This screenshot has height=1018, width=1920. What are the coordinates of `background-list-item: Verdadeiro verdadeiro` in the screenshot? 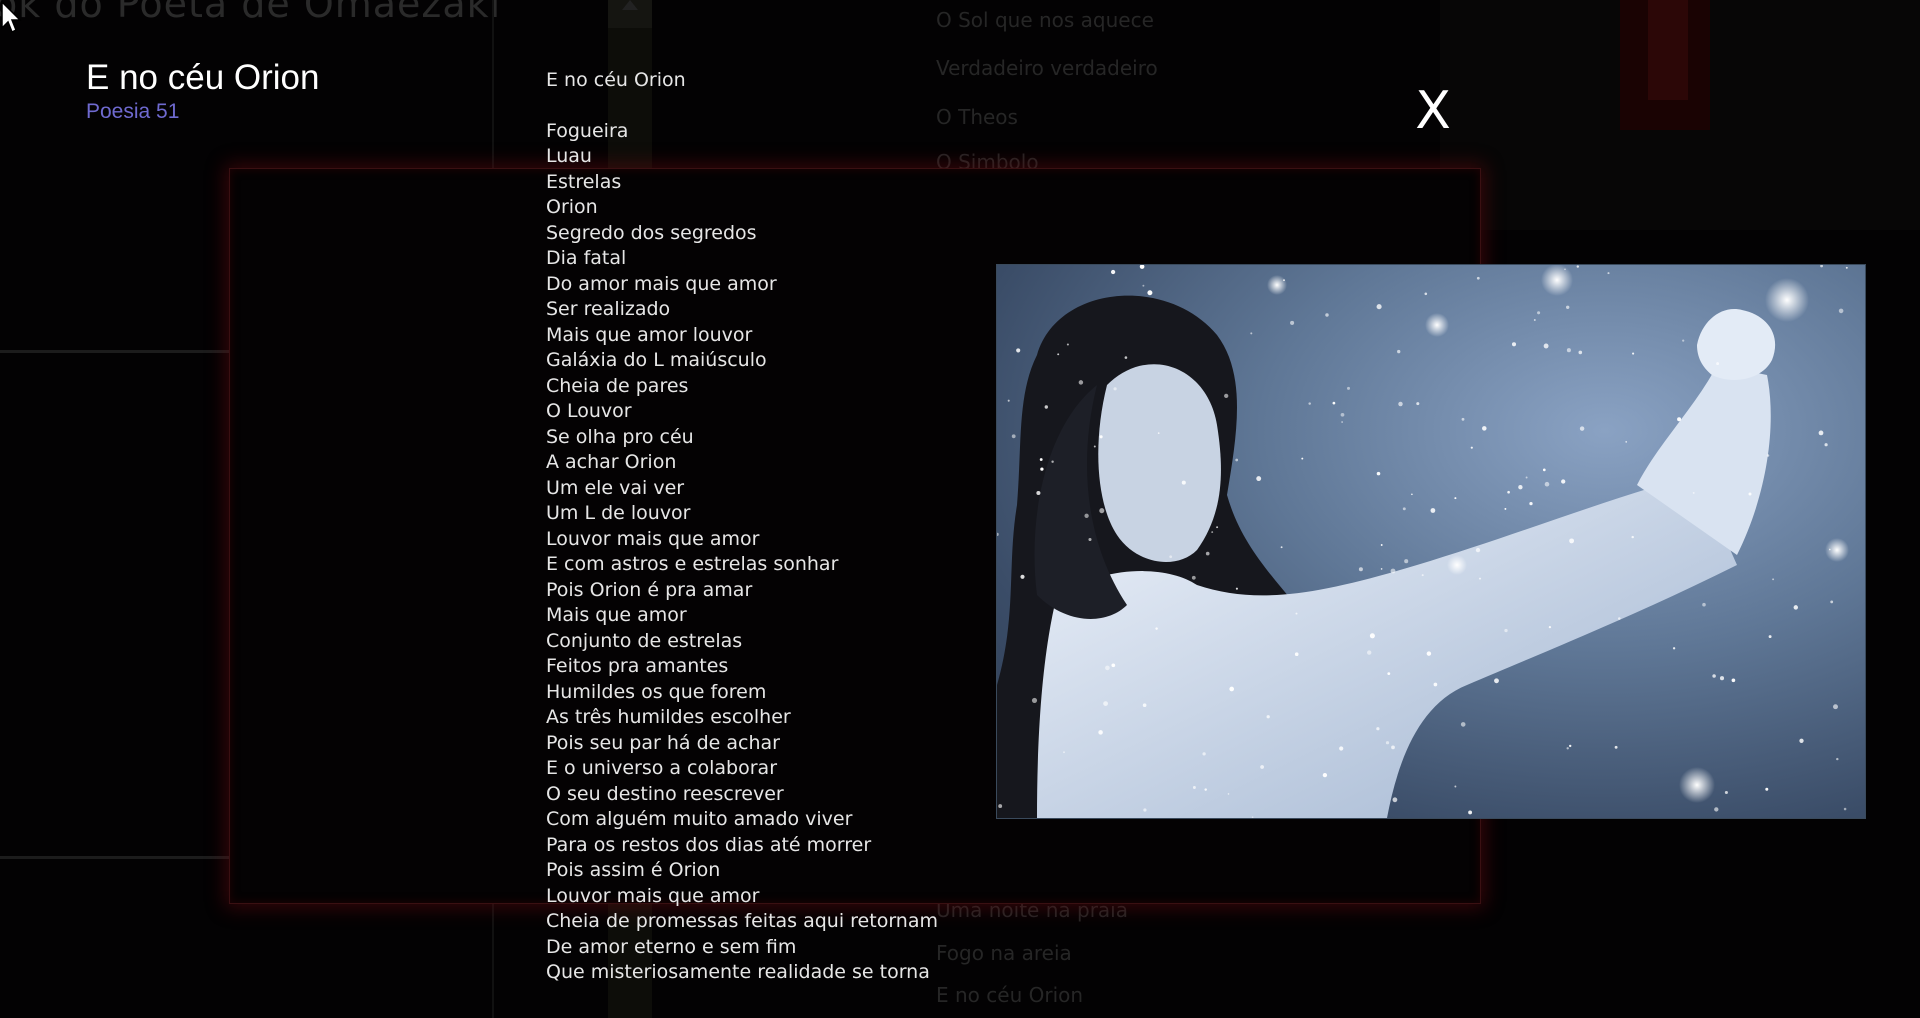 It's located at (1047, 68).